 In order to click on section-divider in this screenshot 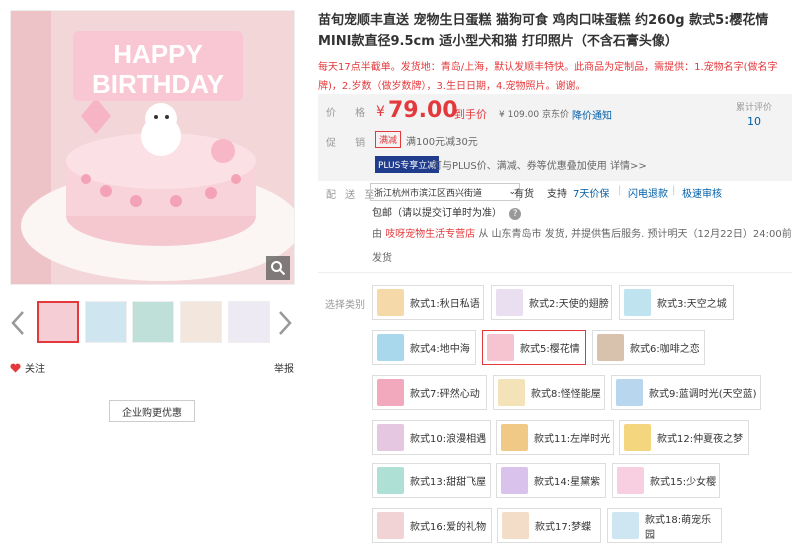, I will do `click(555, 272)`.